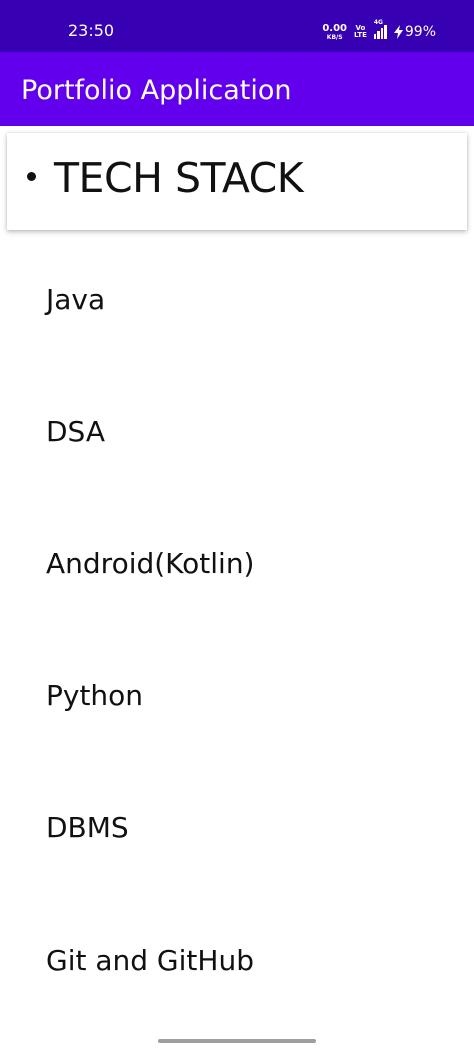 The width and height of the screenshot is (474, 1053). Describe the element at coordinates (76, 299) in the screenshot. I see `list-item: Java` at that location.